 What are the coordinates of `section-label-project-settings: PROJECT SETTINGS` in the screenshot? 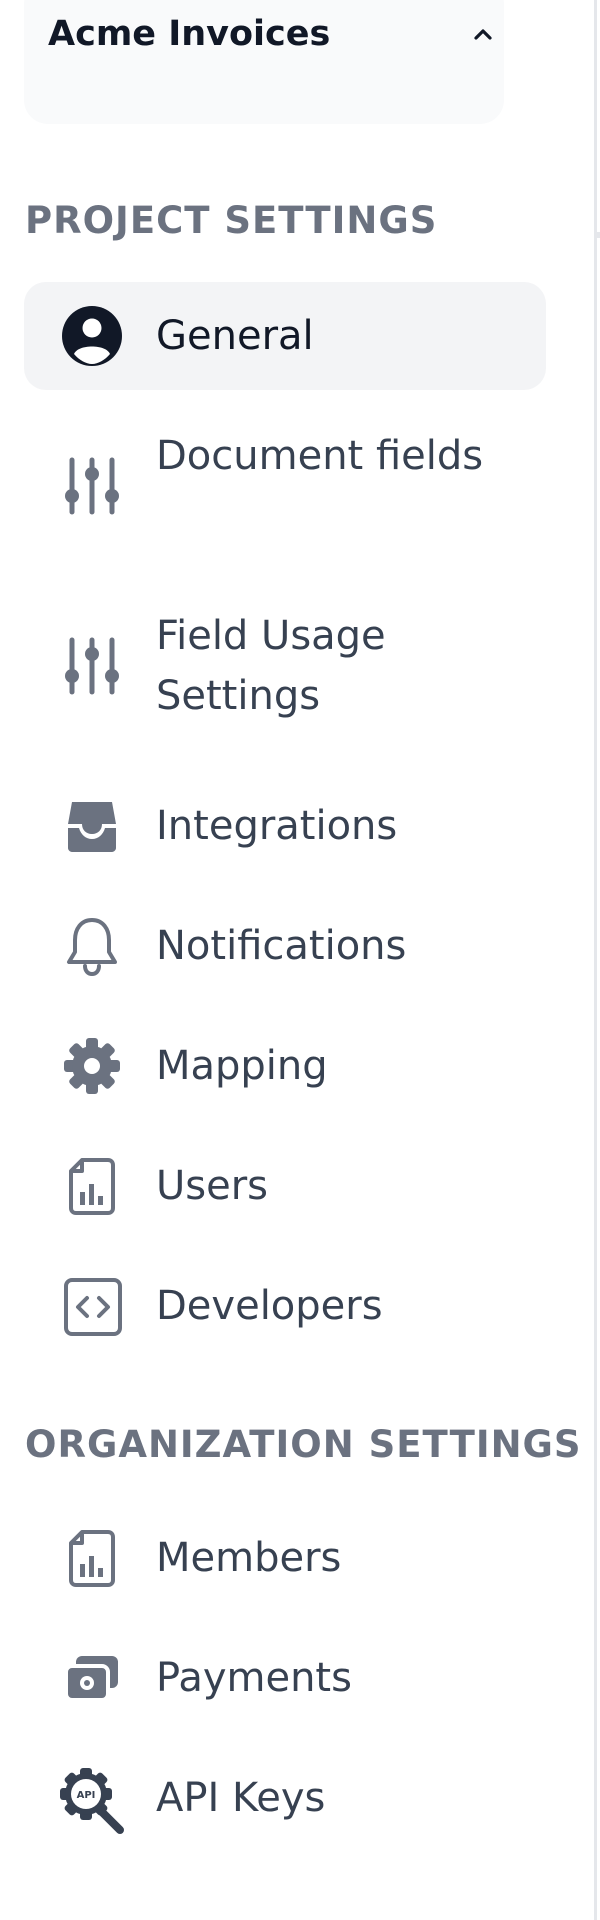 It's located at (231, 220).